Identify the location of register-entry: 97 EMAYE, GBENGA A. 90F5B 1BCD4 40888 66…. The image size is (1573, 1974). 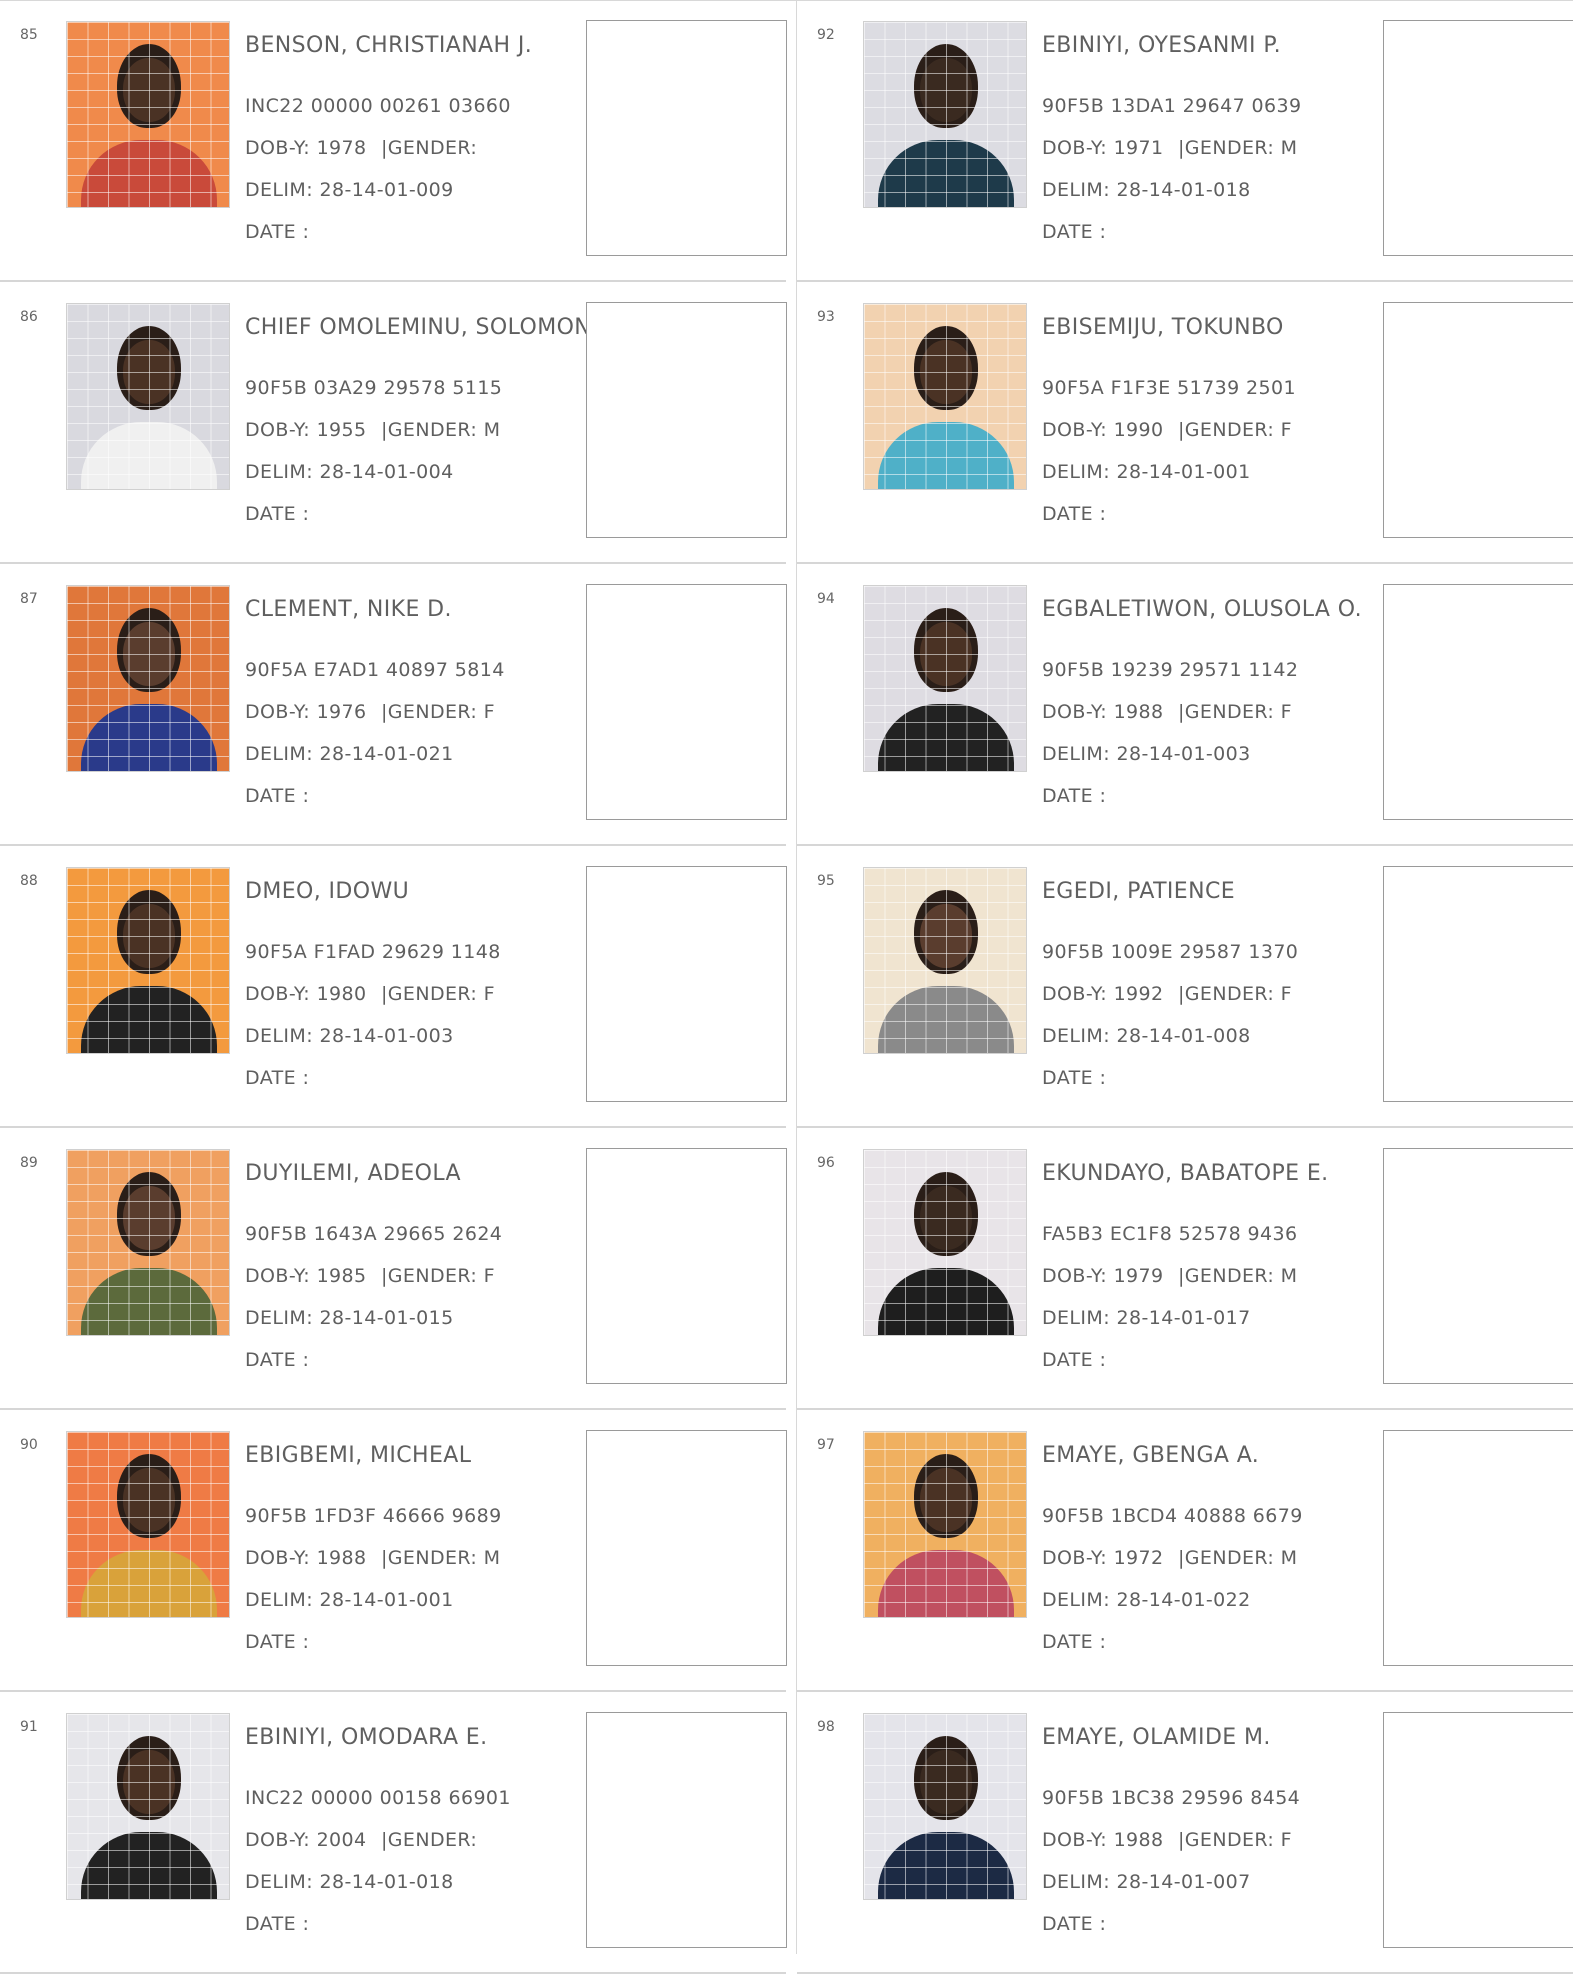
(1185, 1551).